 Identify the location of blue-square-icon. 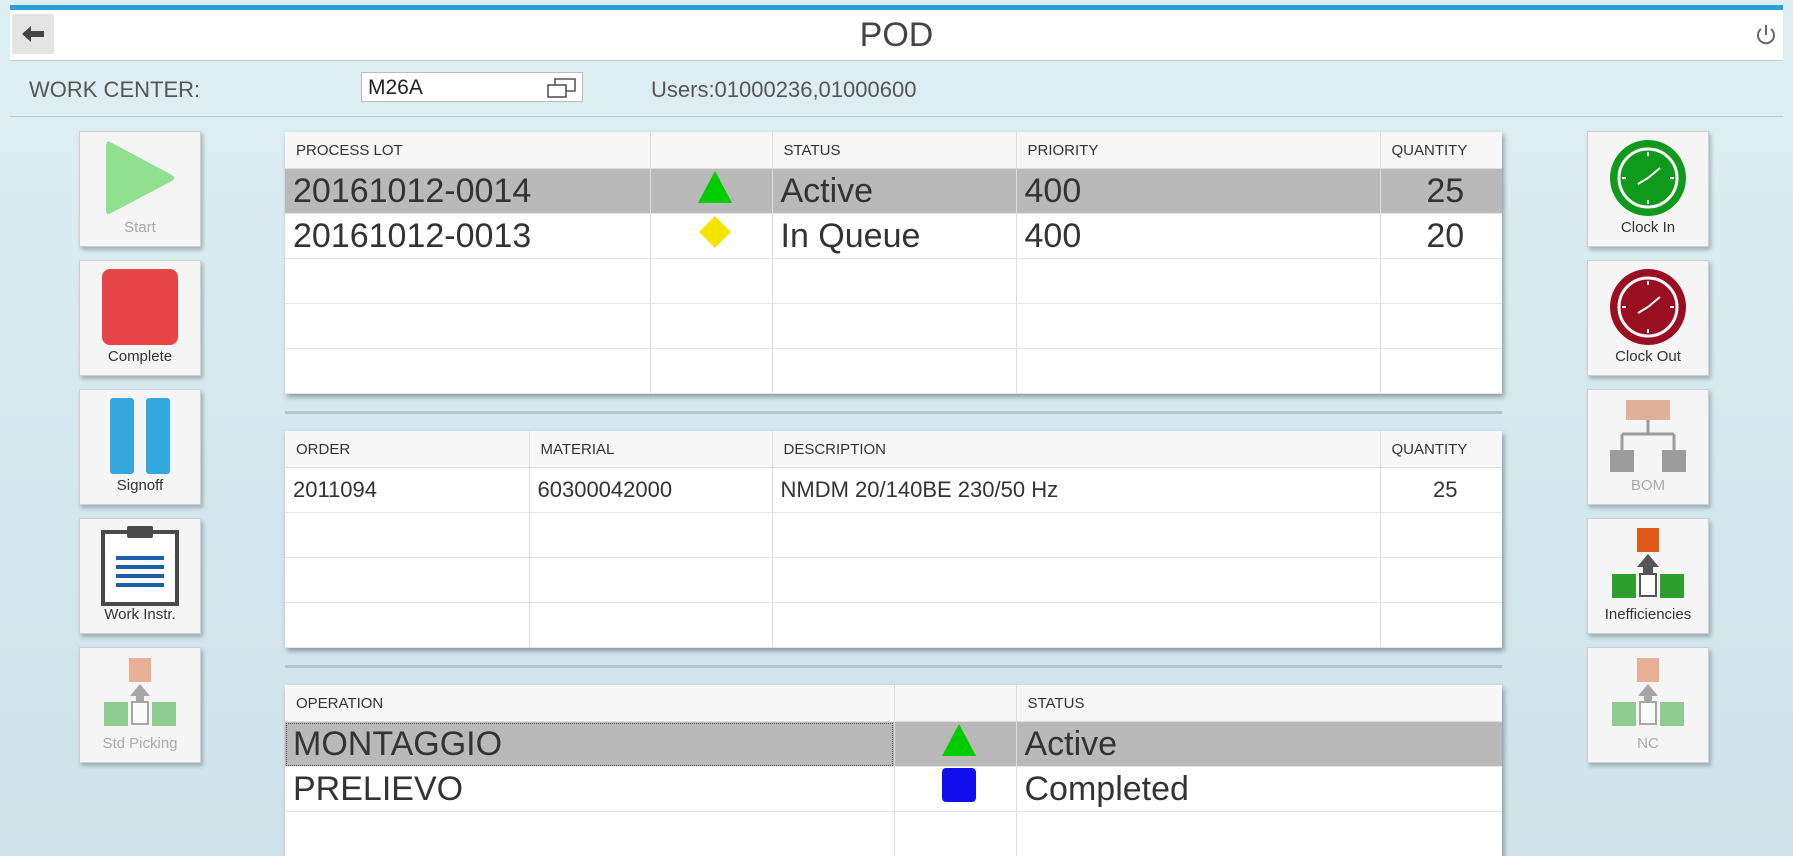
(959, 784).